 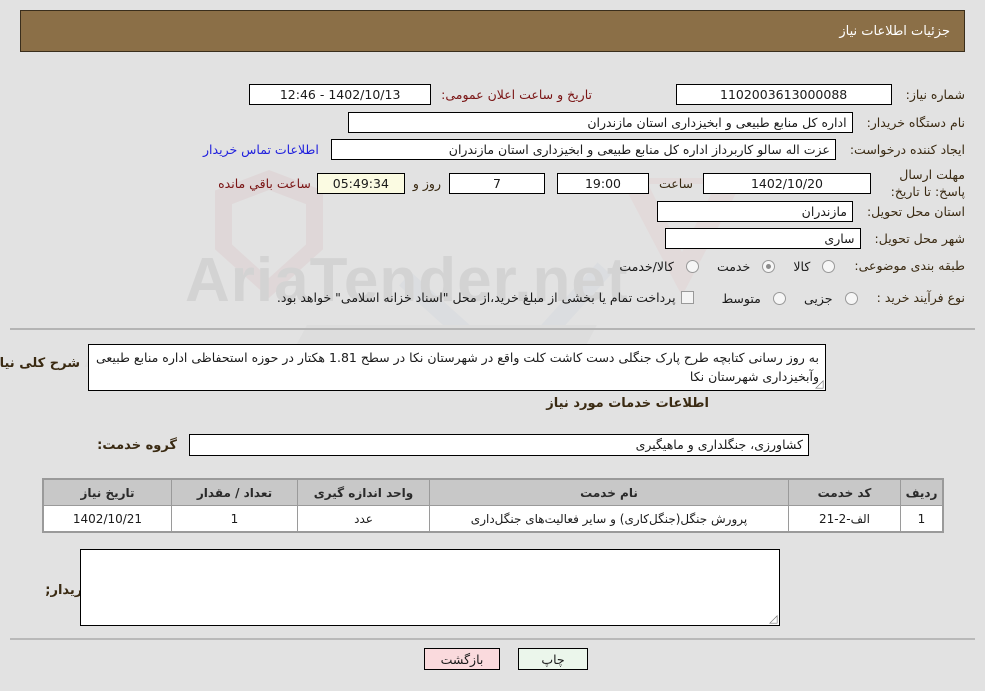 What do you see at coordinates (107, 492) in the screenshot?
I see `col-need-date: تاریخ نیاز` at bounding box center [107, 492].